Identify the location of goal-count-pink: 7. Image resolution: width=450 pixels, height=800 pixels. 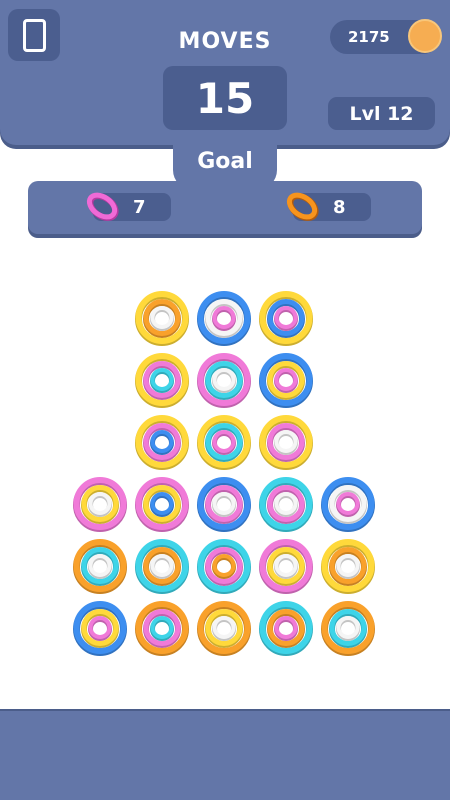
(139, 207).